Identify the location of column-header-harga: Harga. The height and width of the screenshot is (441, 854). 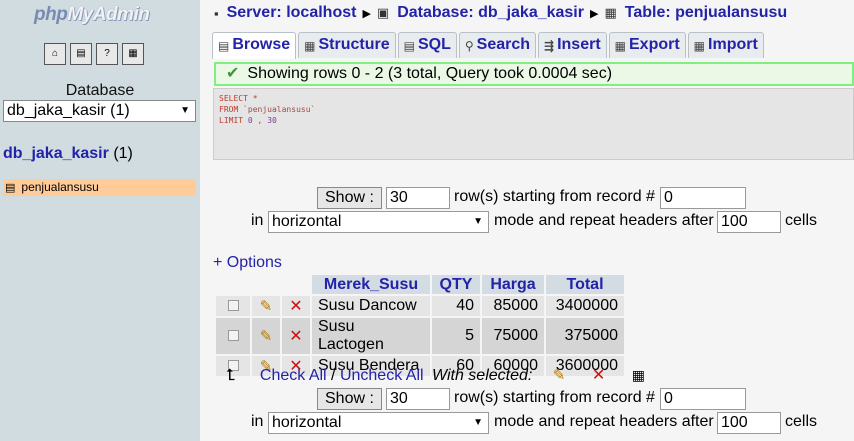
(513, 284).